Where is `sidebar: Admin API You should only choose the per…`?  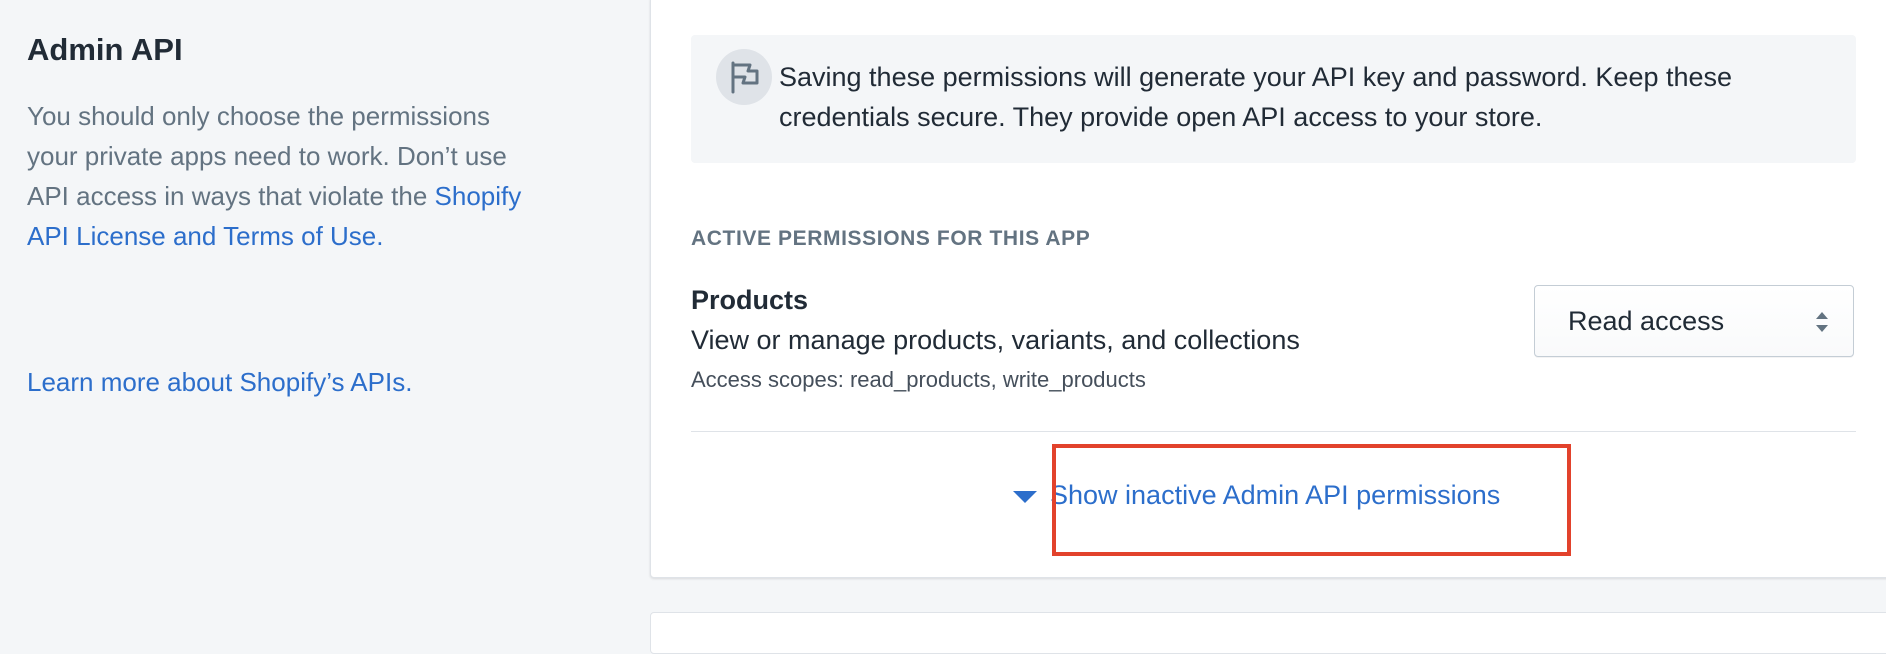
sidebar: Admin API You should only choose the per… is located at coordinates (287, 143).